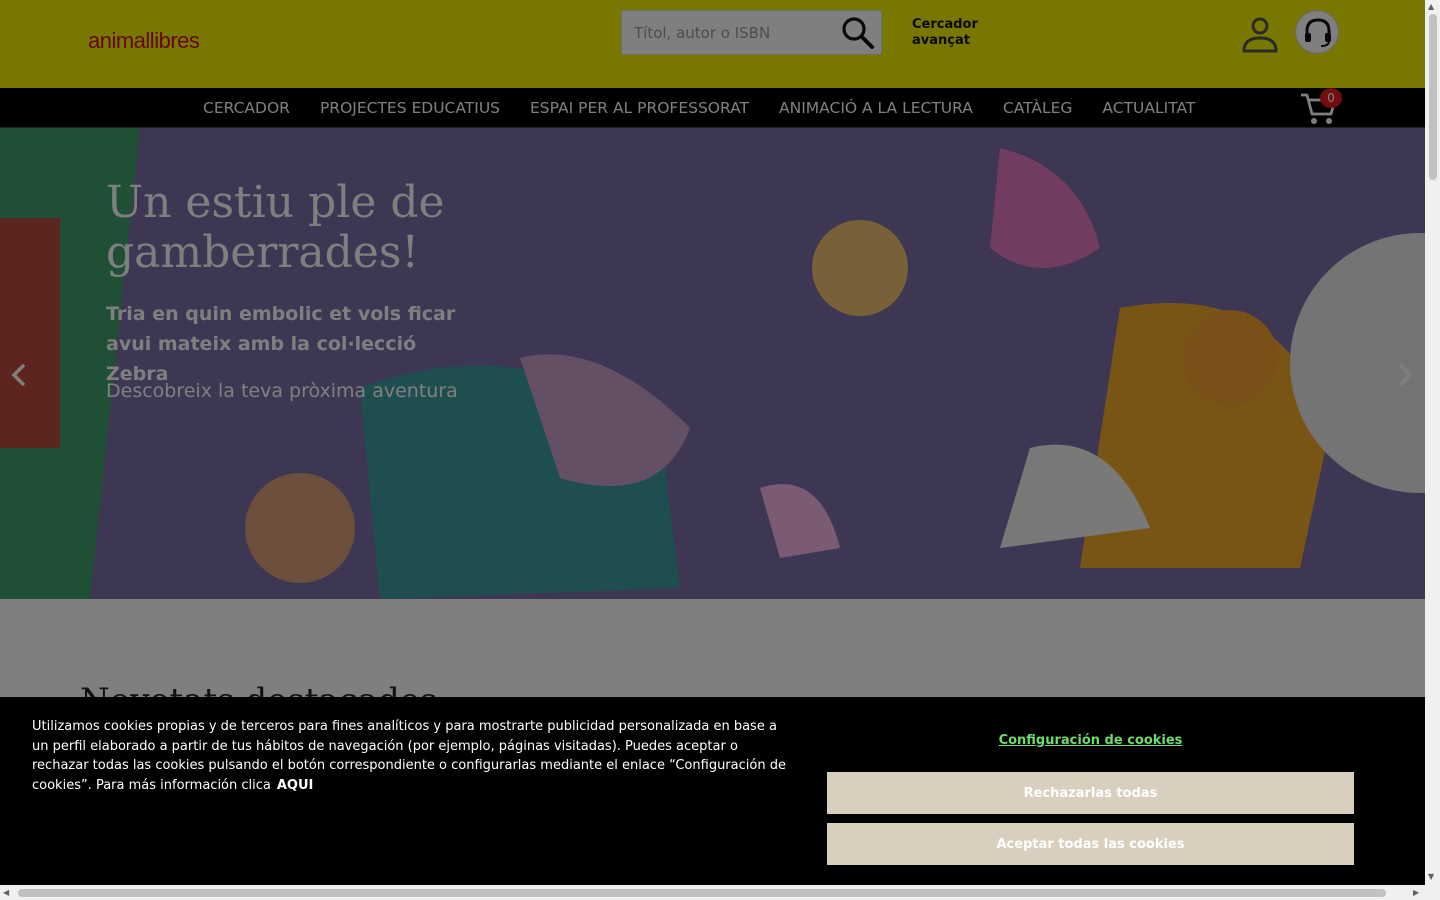  I want to click on scroll-up-icon: ▲, so click(1431, 7).